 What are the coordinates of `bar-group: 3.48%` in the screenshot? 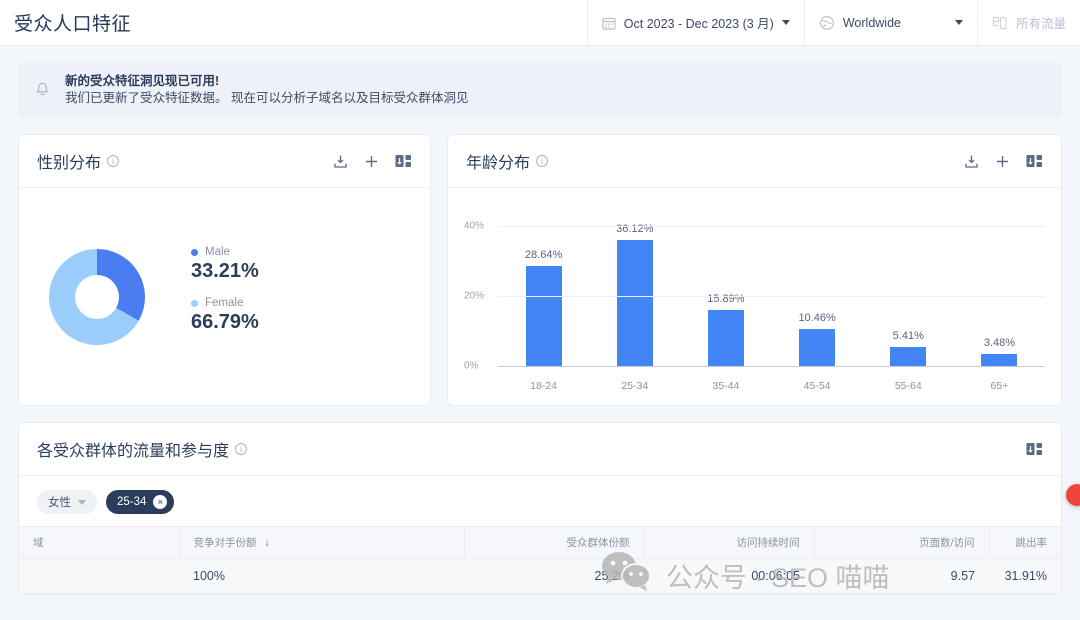 It's located at (999, 351).